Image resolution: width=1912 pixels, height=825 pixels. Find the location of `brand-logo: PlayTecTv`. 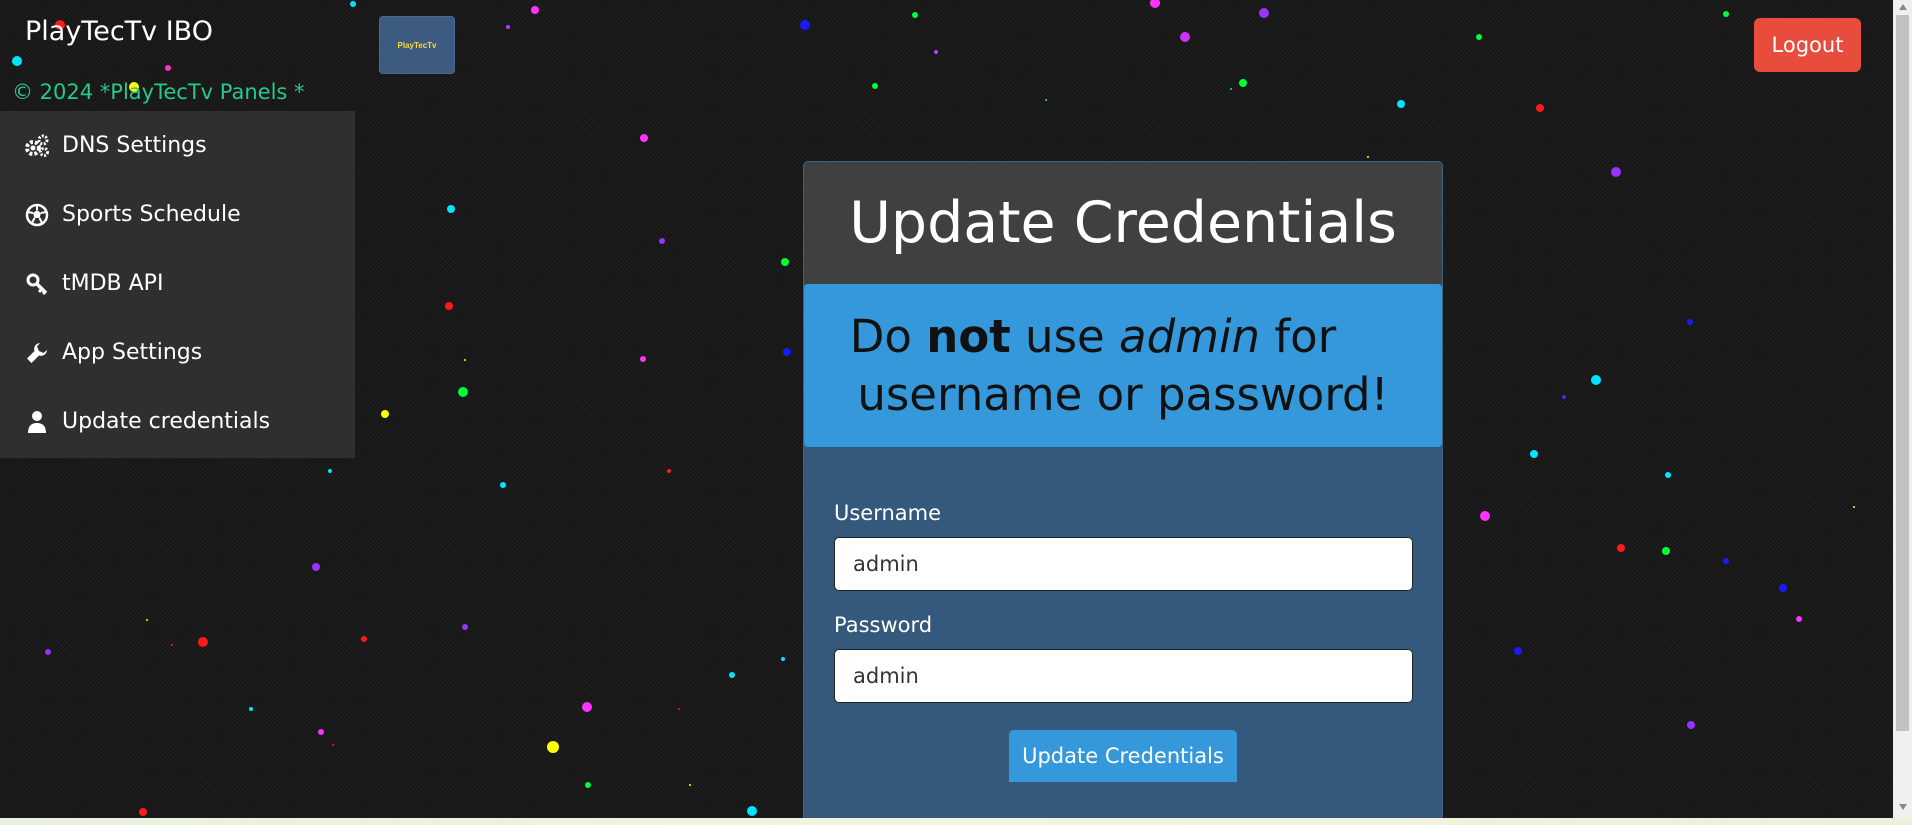

brand-logo: PlayTecTv is located at coordinates (417, 45).